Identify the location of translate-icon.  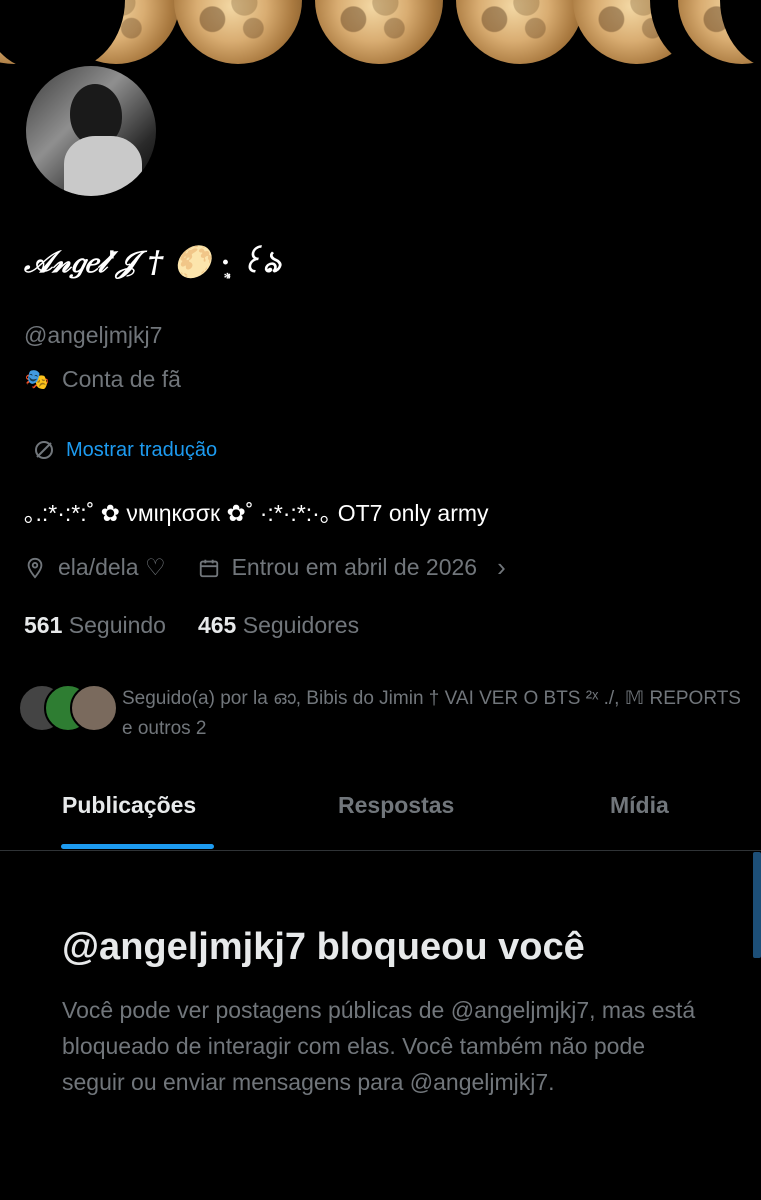
(44, 450).